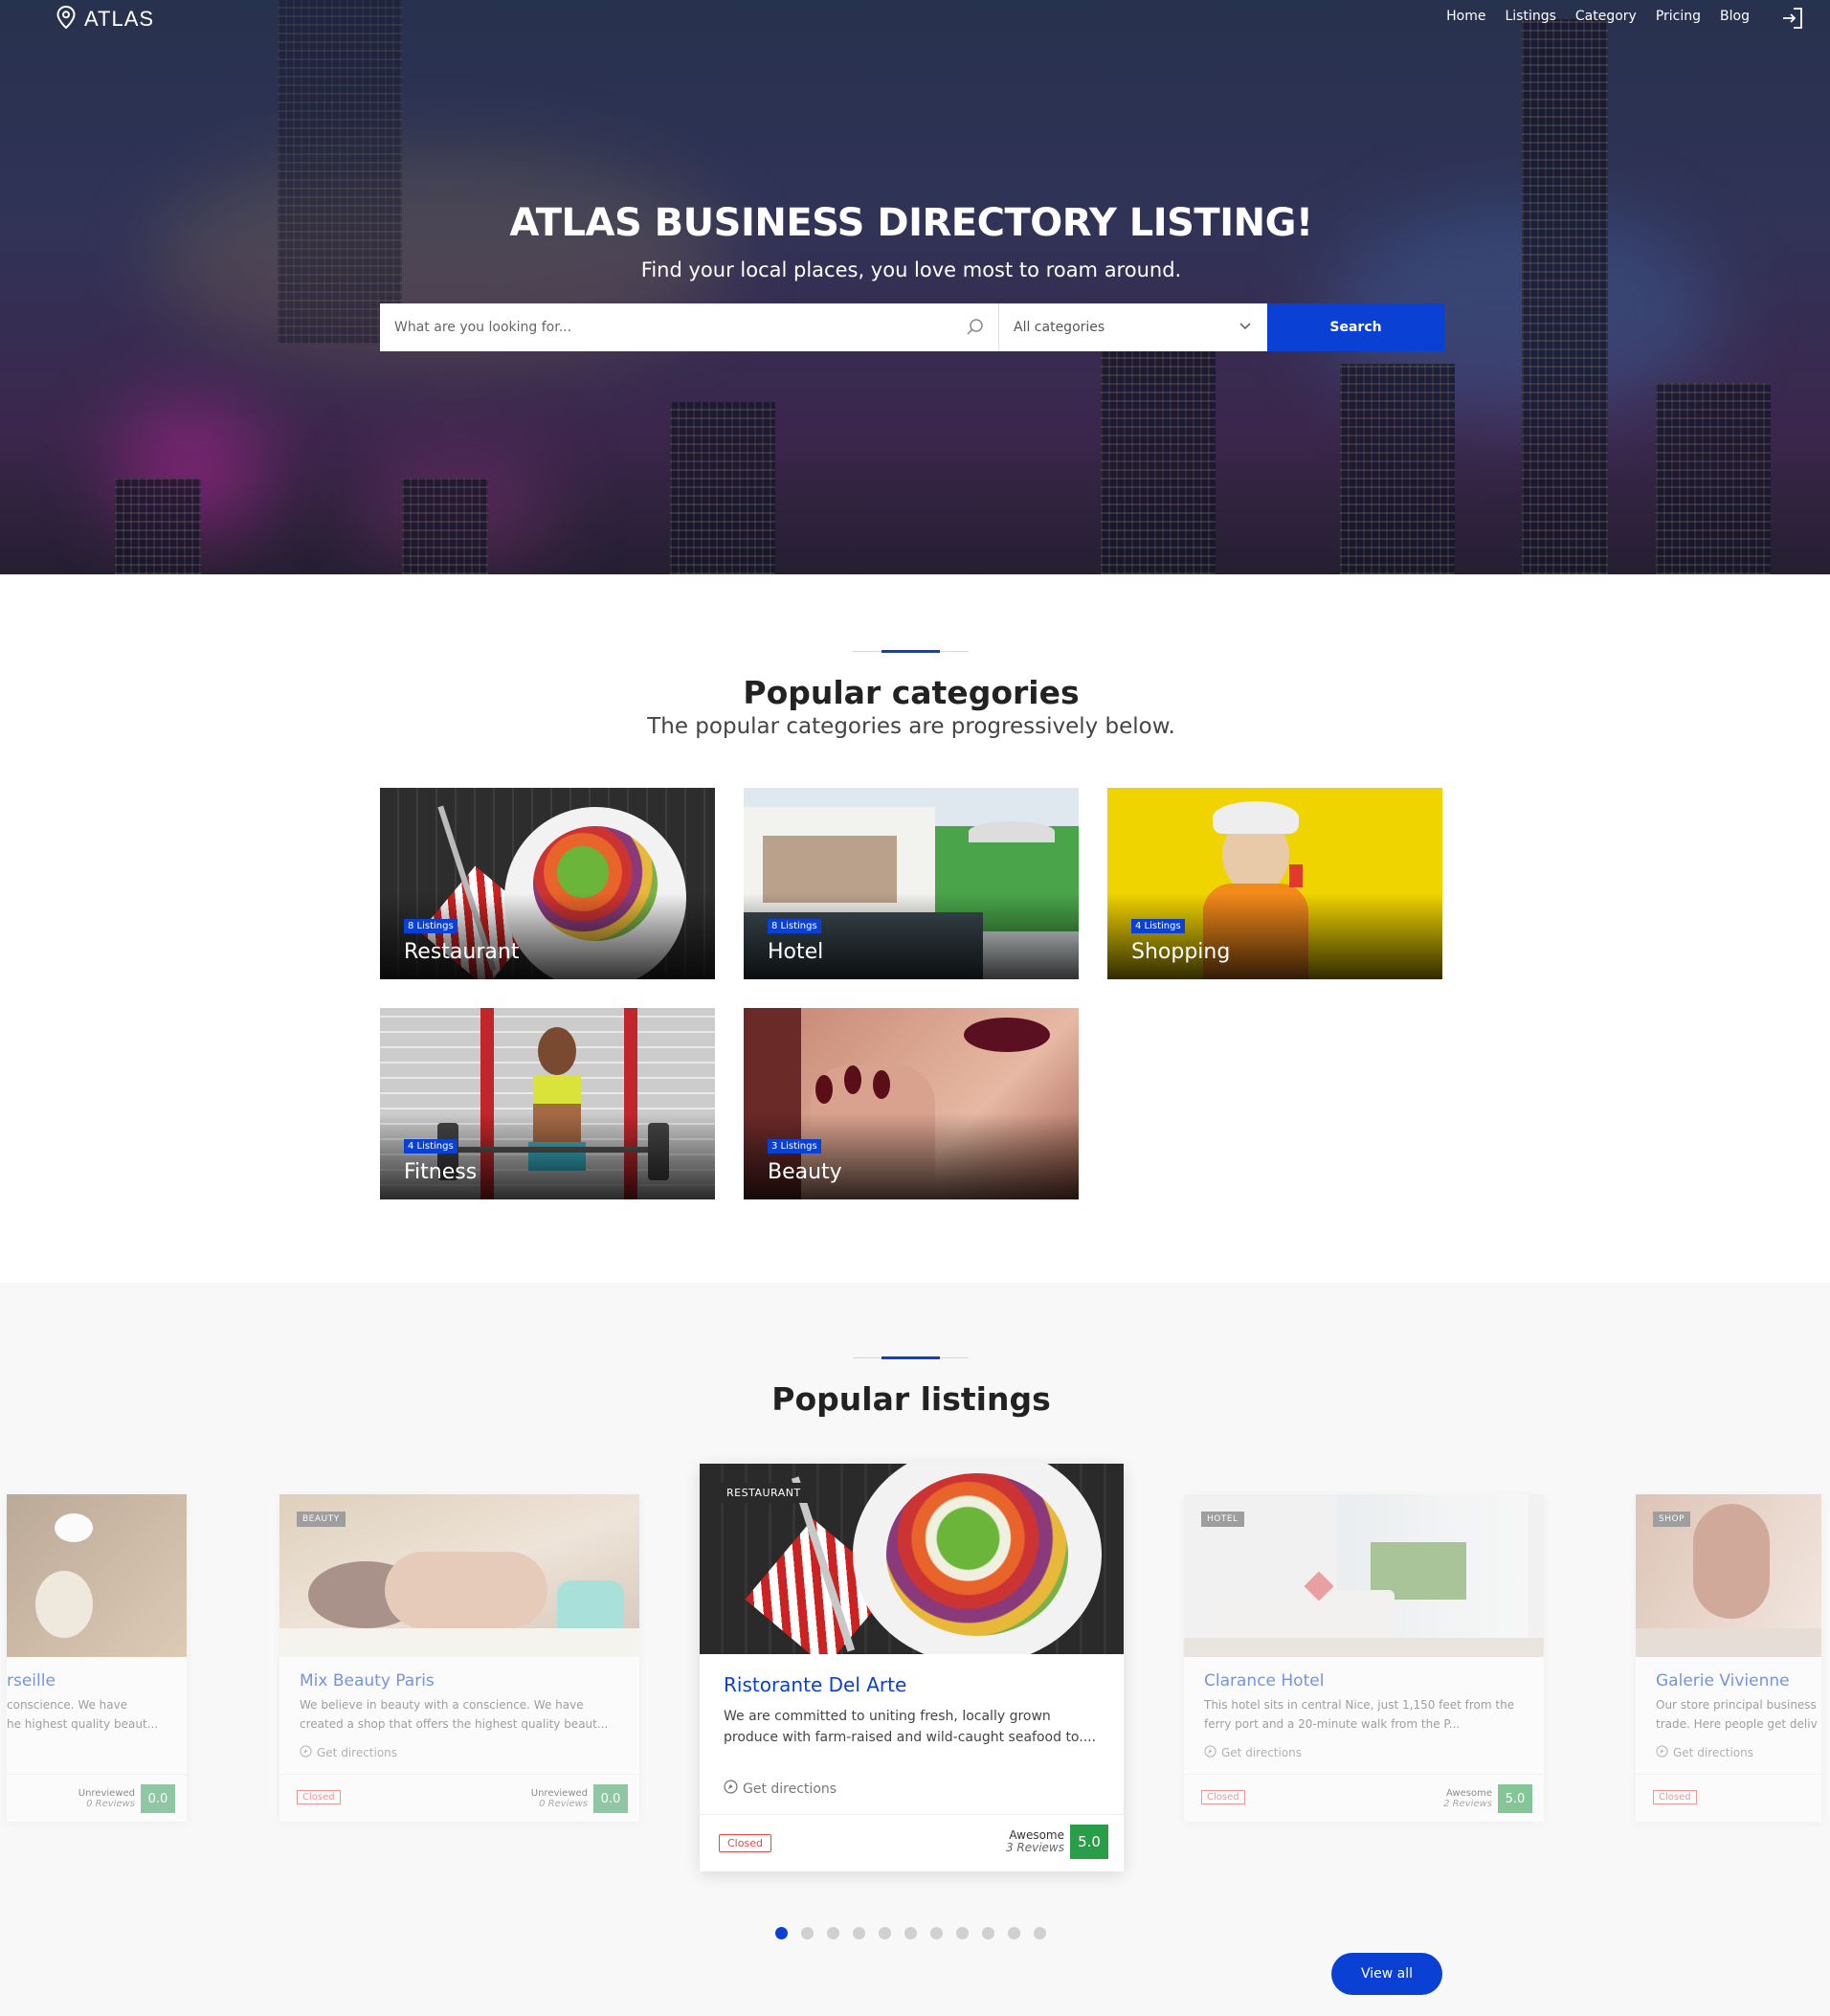  I want to click on hero-title: ATLAS BUSINESS DIRECTORY LISTING!, so click(911, 223).